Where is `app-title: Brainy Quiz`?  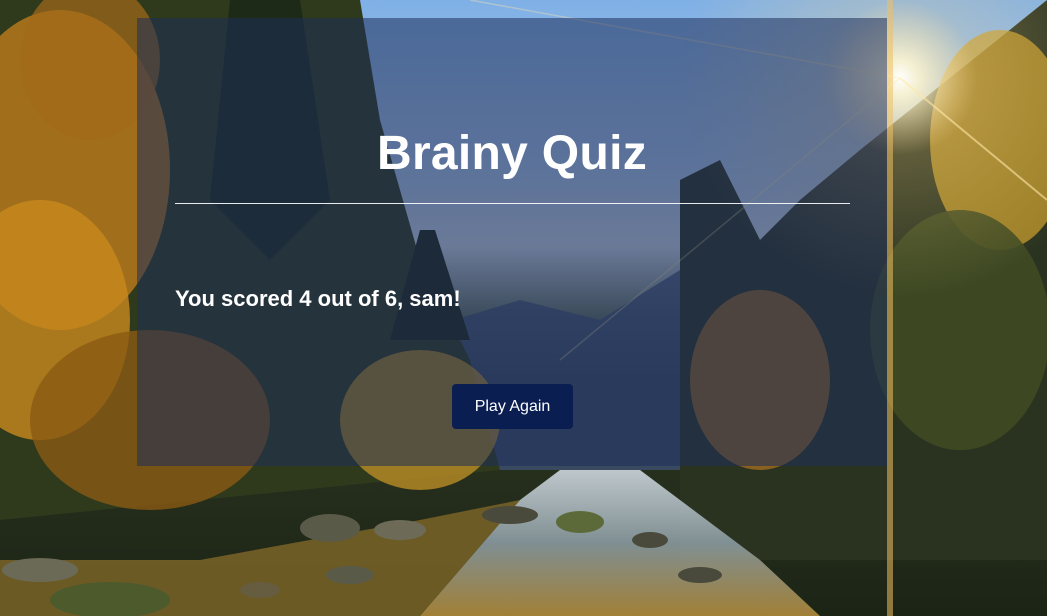
app-title: Brainy Quiz is located at coordinates (512, 153).